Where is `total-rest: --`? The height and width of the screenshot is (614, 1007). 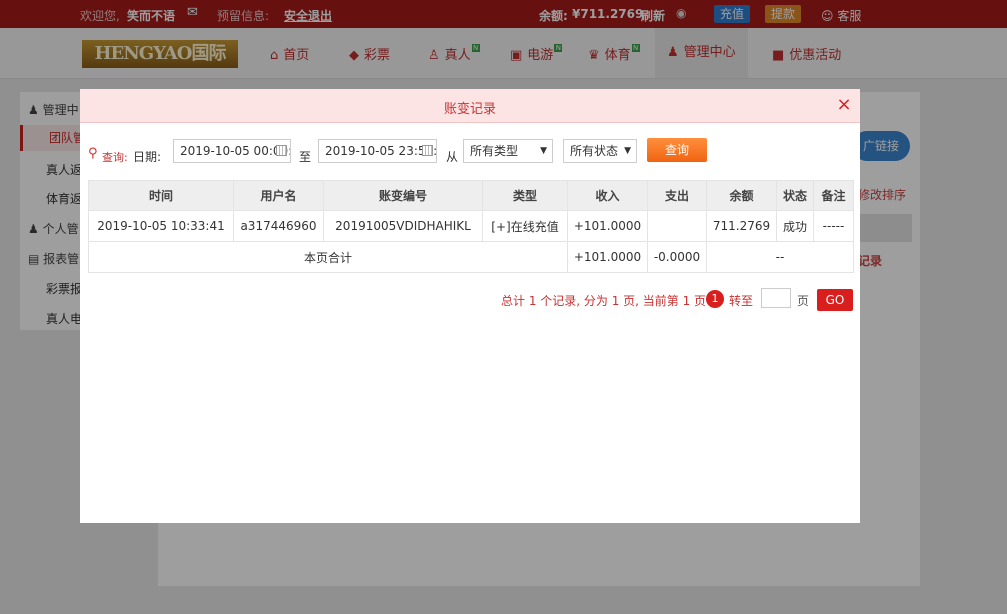 total-rest: -- is located at coordinates (780, 257).